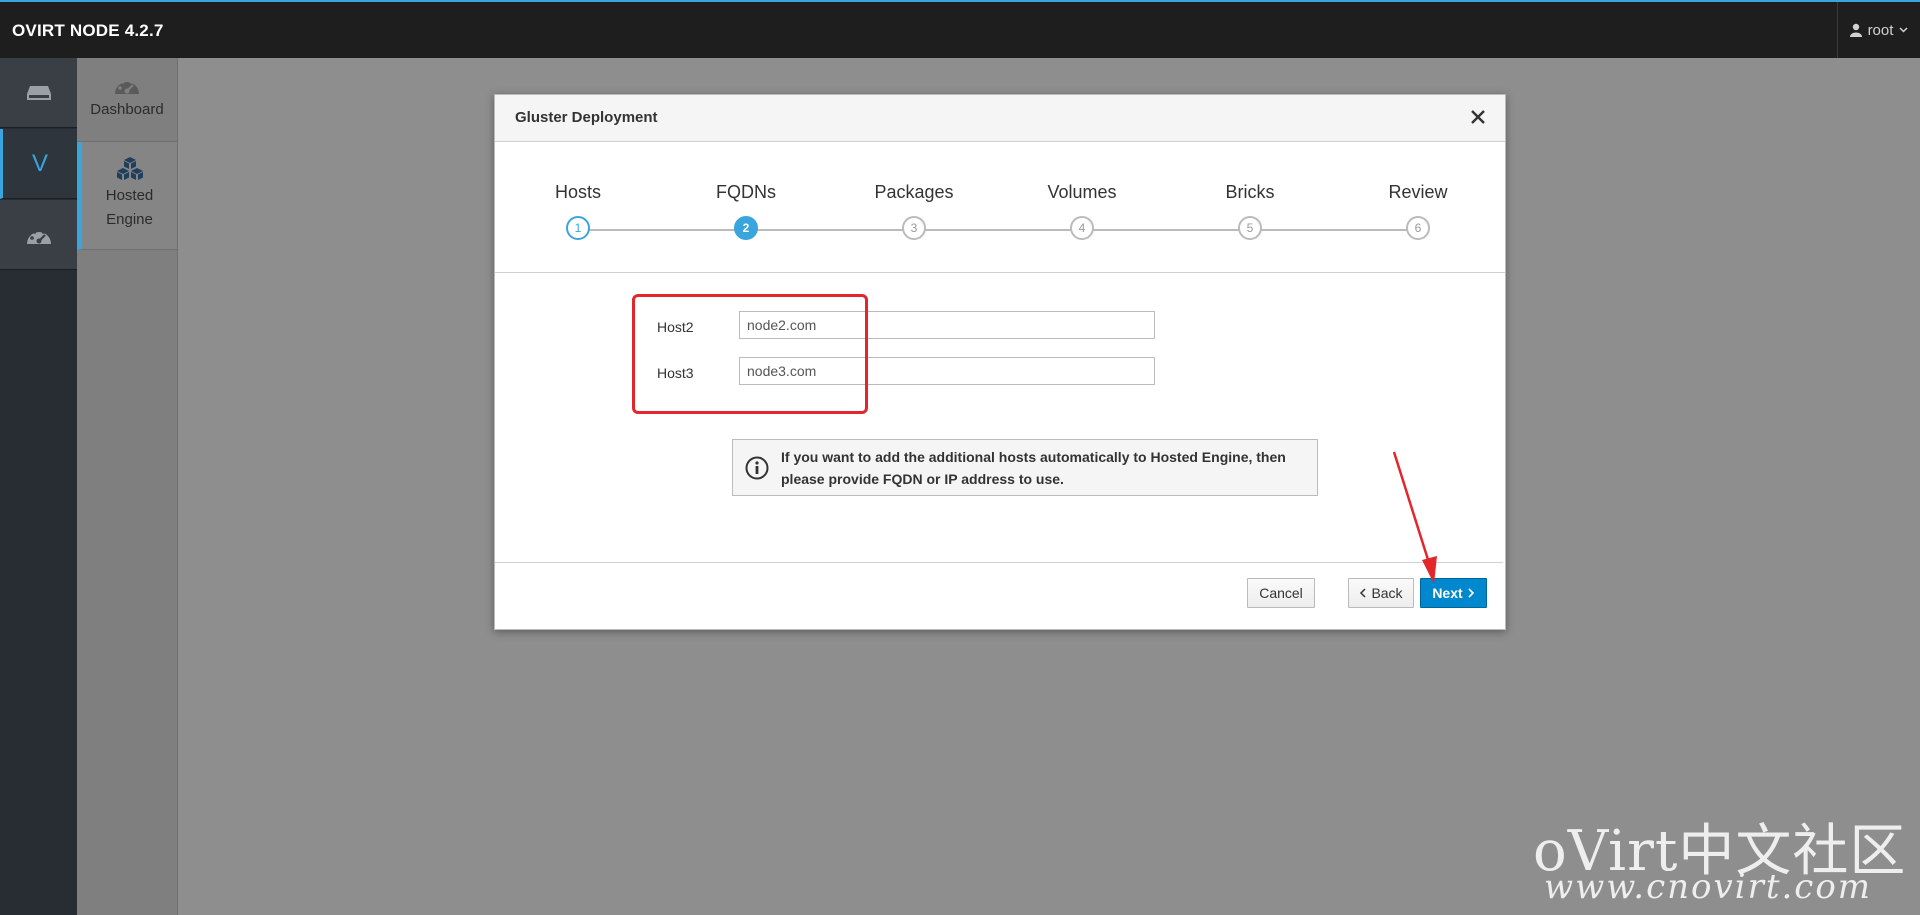 The height and width of the screenshot is (915, 1920). I want to click on secondary-nav: Dashboard Hosted Engine, so click(127, 486).